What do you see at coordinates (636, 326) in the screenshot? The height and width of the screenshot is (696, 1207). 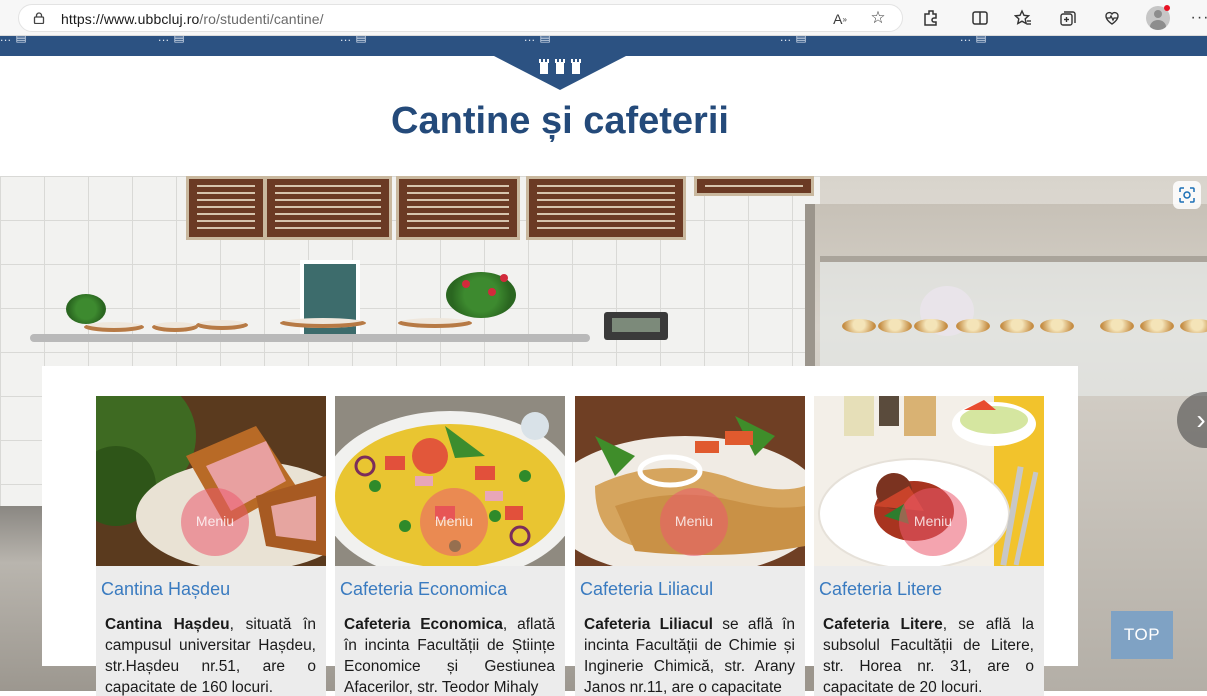 I see `kitchen-scale` at bounding box center [636, 326].